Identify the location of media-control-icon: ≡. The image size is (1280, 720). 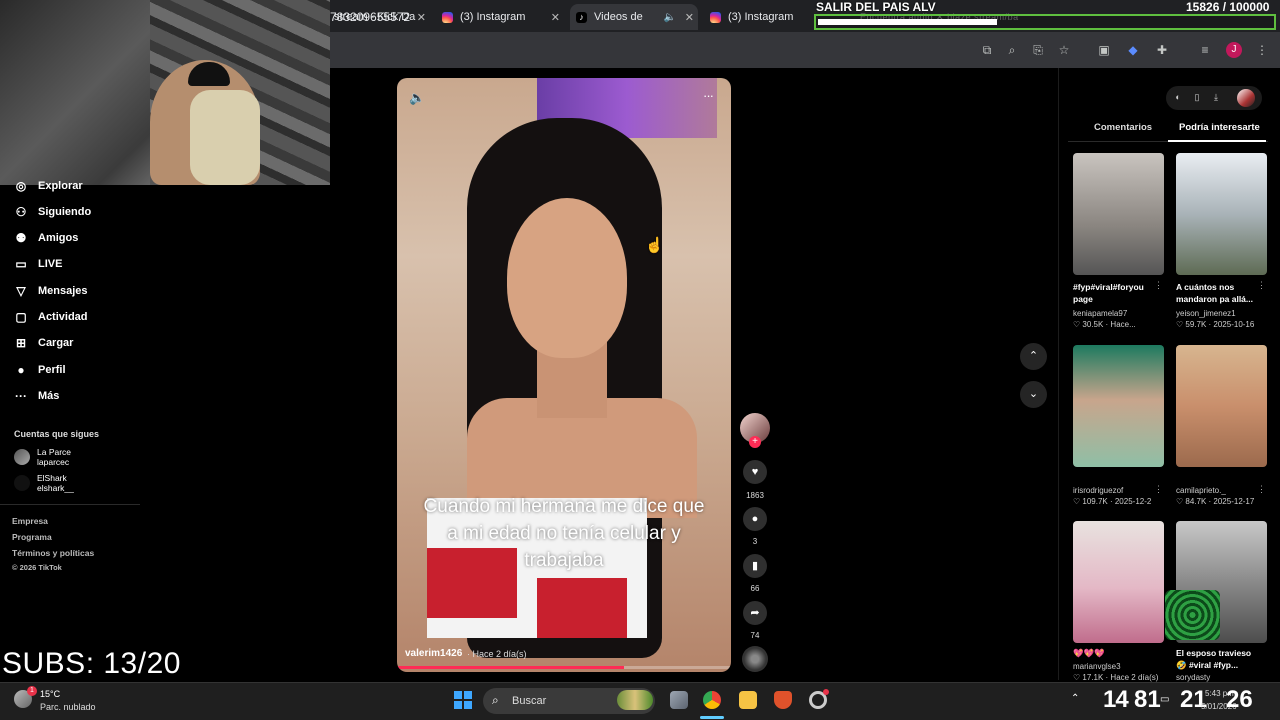
(1205, 50).